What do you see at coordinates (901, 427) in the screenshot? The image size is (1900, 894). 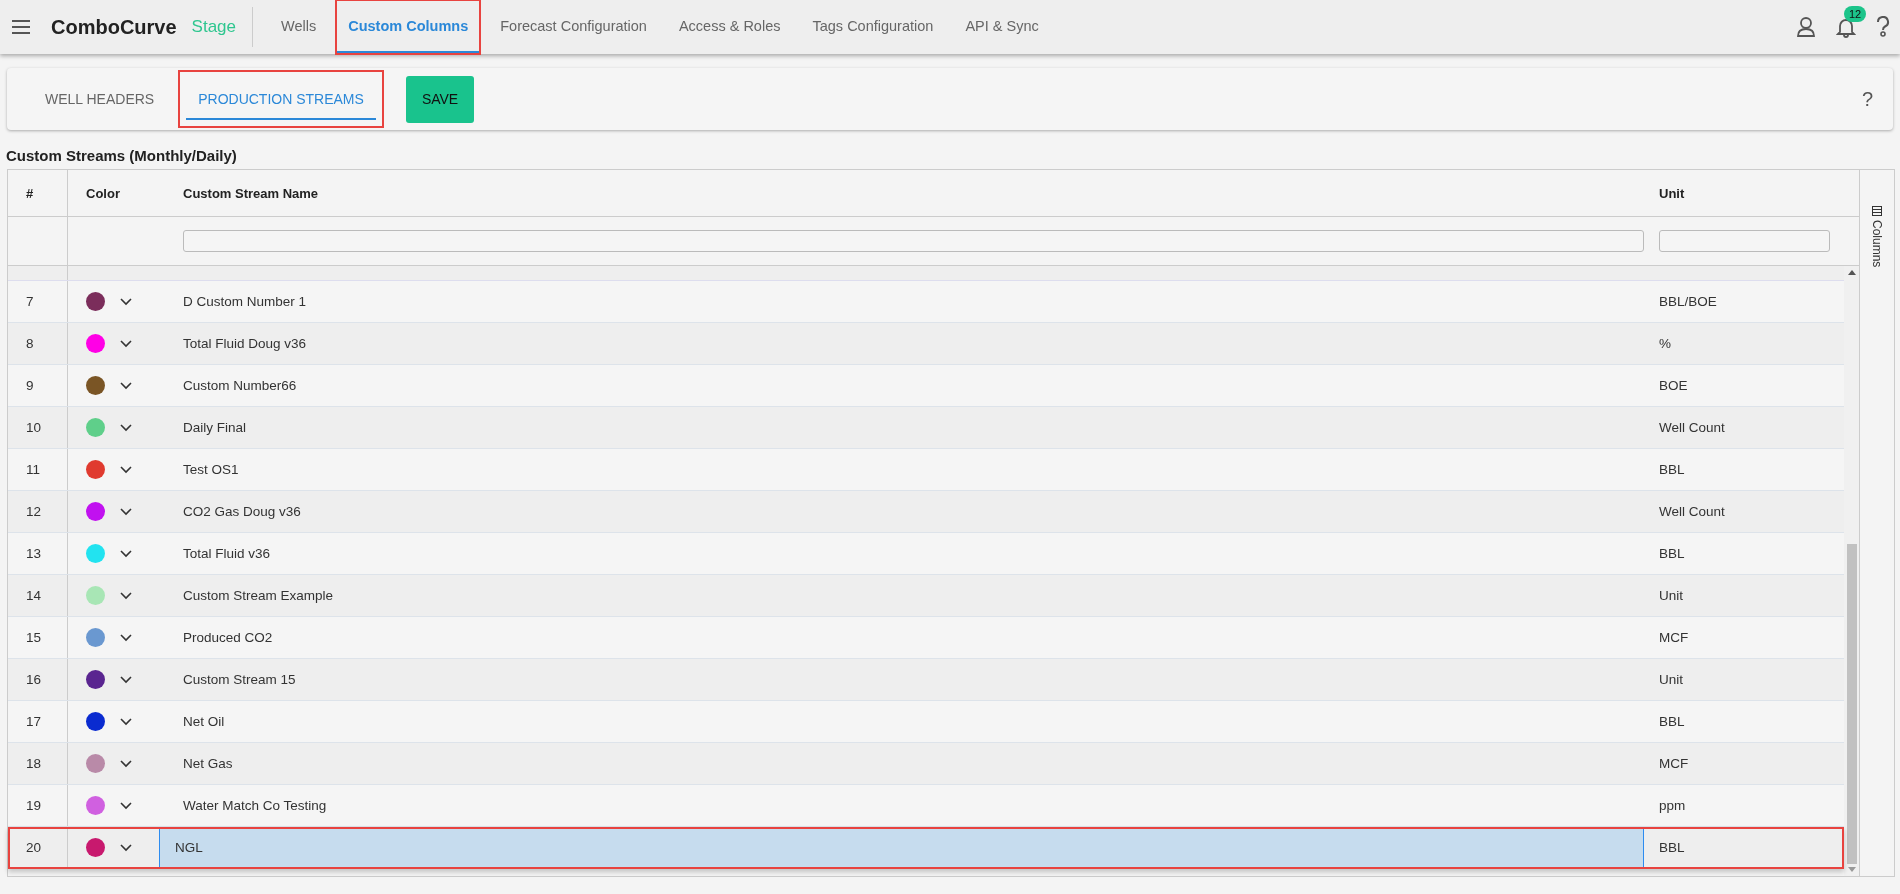 I see `table-cell: Daily Final` at bounding box center [901, 427].